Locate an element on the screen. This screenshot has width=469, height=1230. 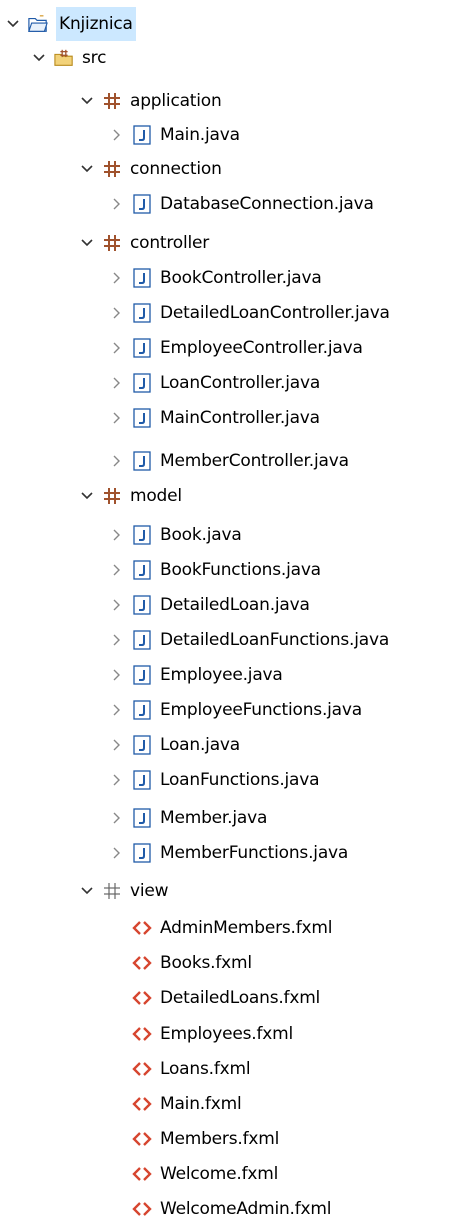
tree-item-file: MainController.java is located at coordinates (215, 418).